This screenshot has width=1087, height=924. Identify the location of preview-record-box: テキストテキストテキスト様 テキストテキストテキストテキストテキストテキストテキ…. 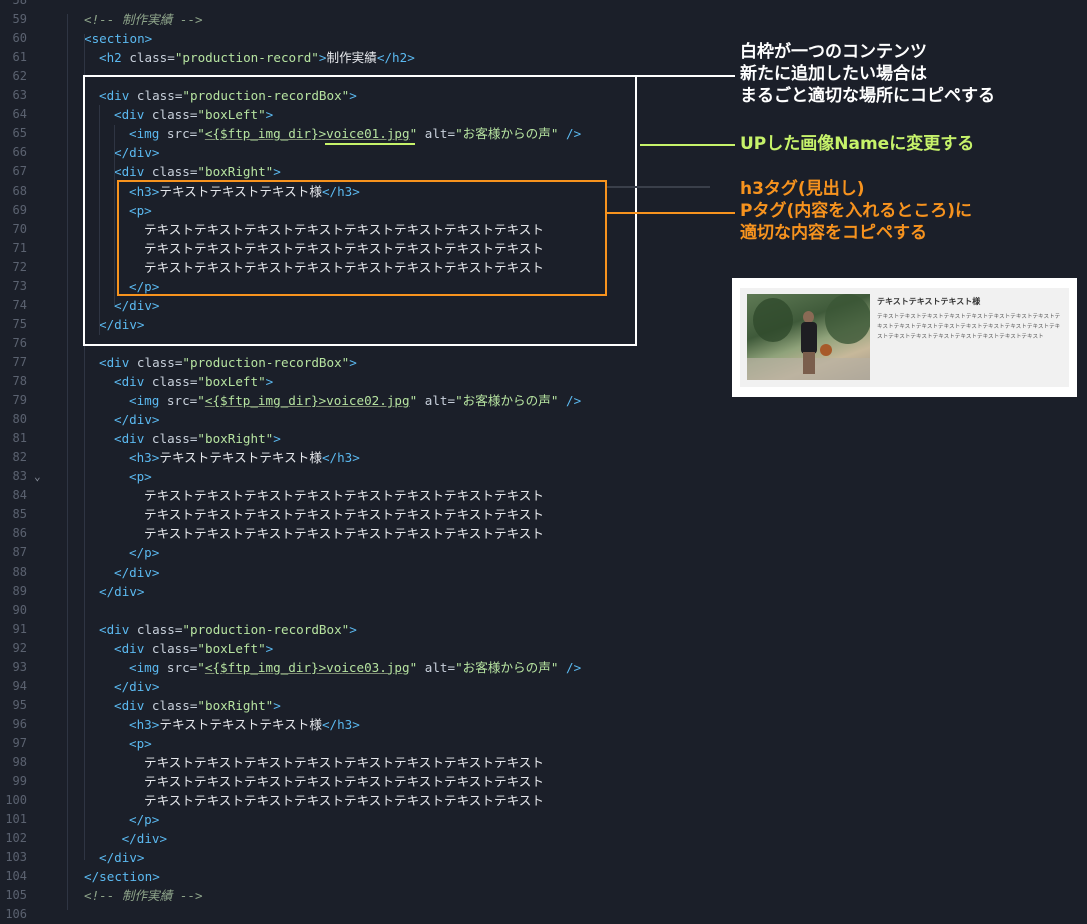
(904, 337).